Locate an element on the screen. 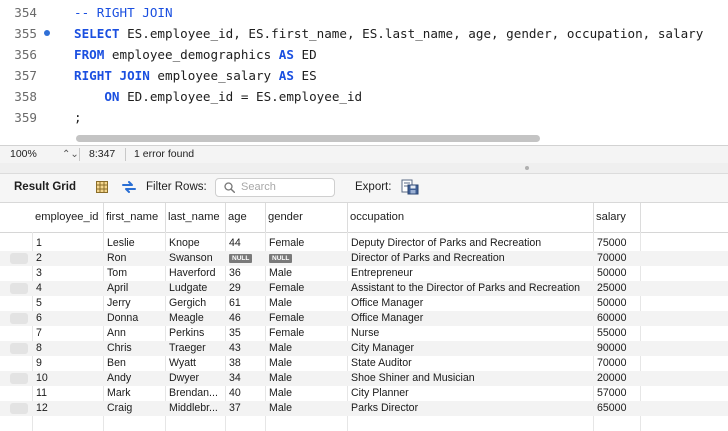 This screenshot has height=431, width=728. cell-occupation: State Auditor is located at coordinates (472, 363).